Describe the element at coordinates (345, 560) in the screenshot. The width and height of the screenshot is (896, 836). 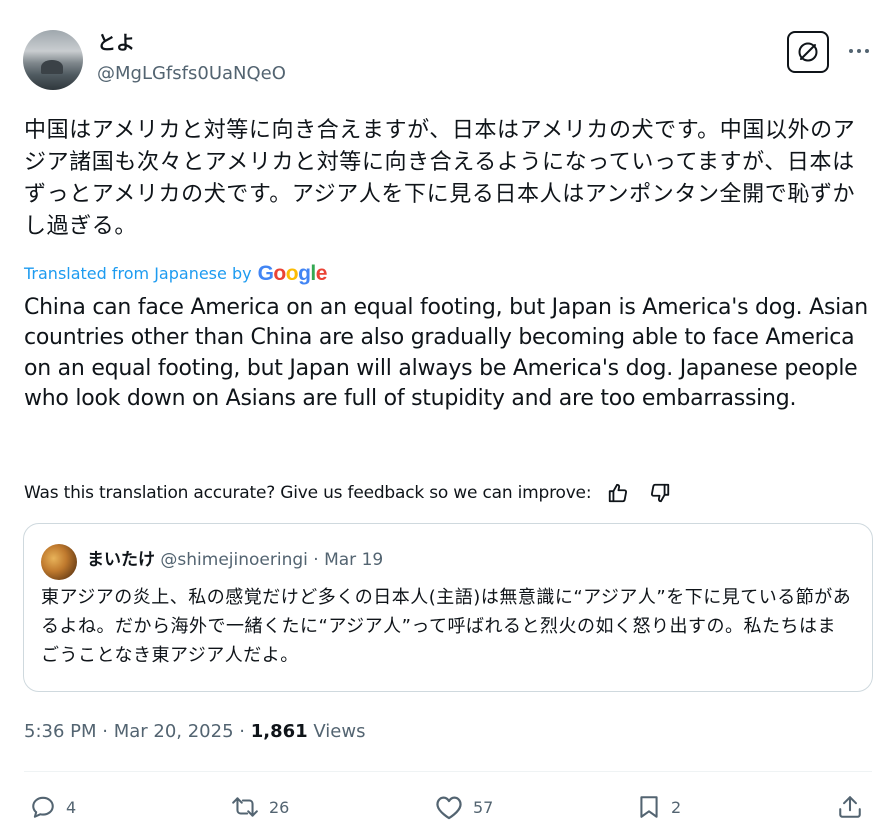
I see `quoted-date: · Mar 19` at that location.